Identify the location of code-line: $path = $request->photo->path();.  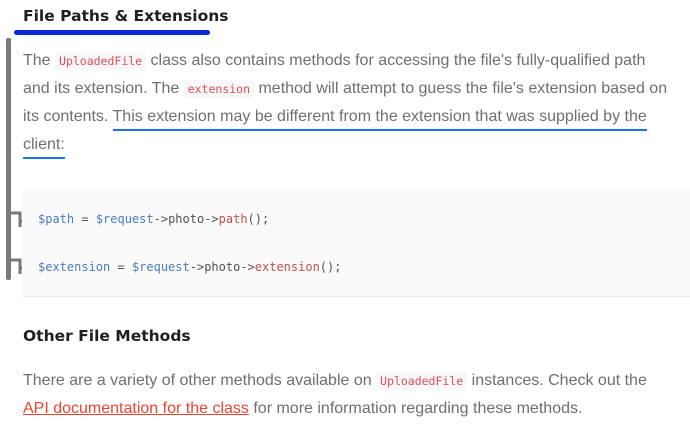
(153, 219).